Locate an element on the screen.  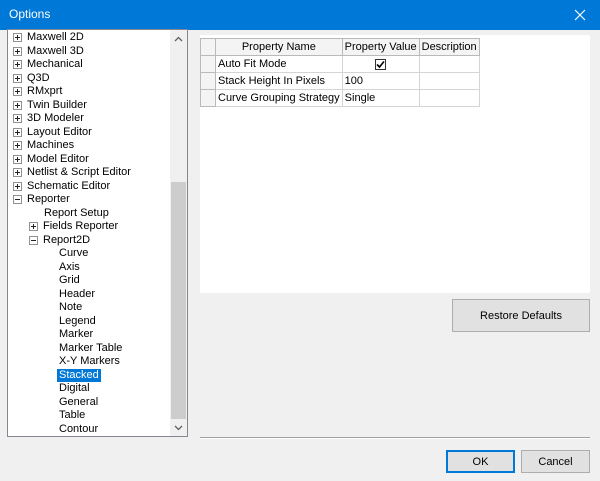
tree-item-label: Report2D is located at coordinates (66, 240).